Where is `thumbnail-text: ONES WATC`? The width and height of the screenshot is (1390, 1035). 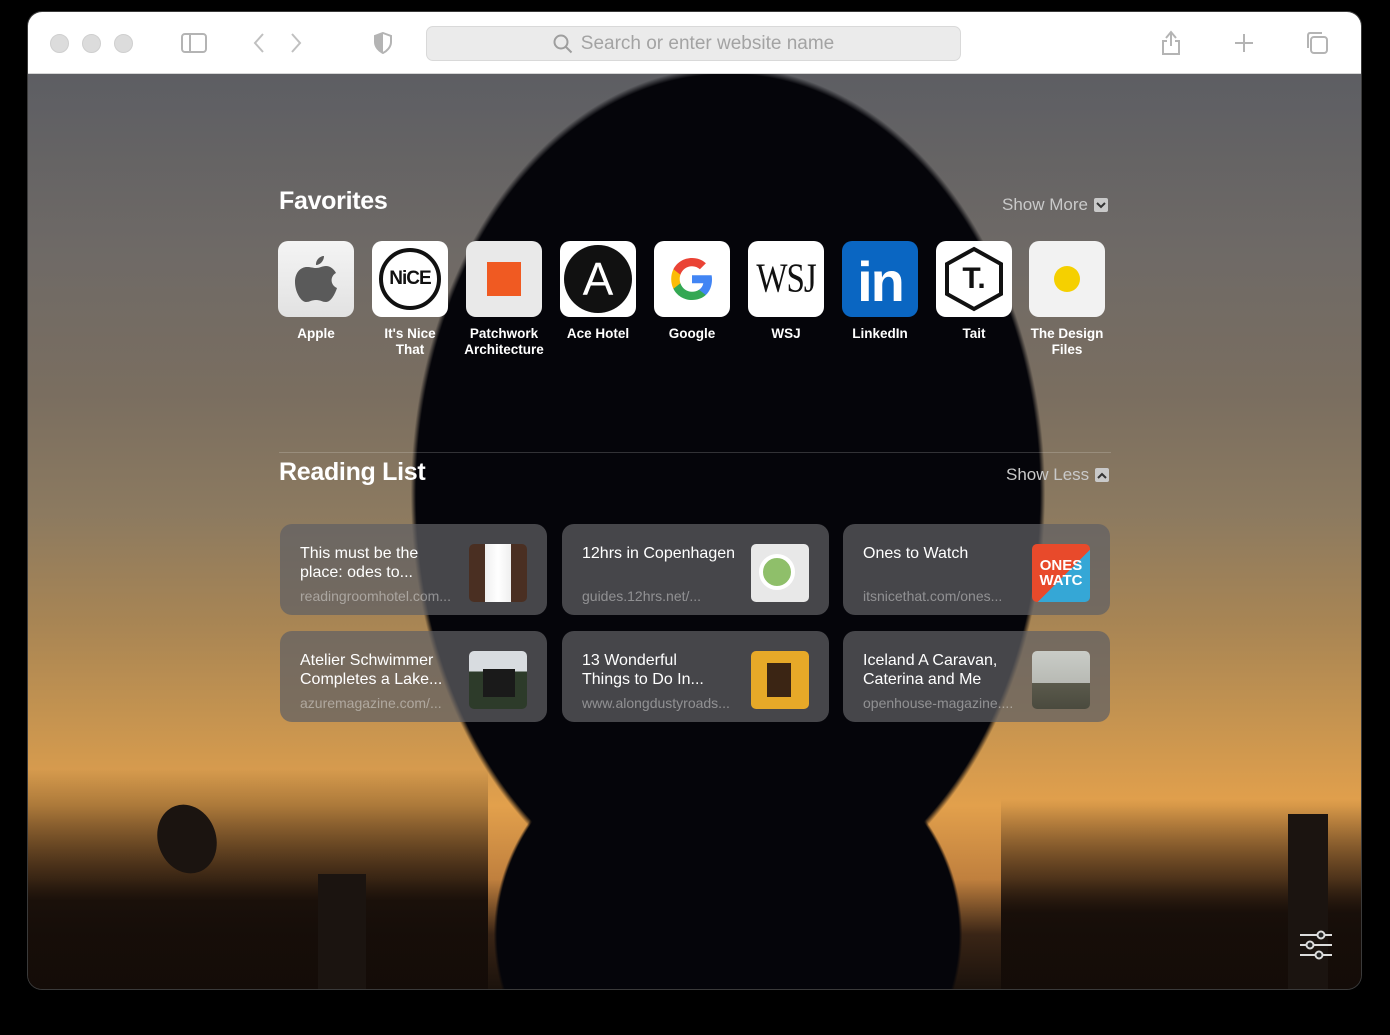 thumbnail-text: ONES WATC is located at coordinates (1061, 573).